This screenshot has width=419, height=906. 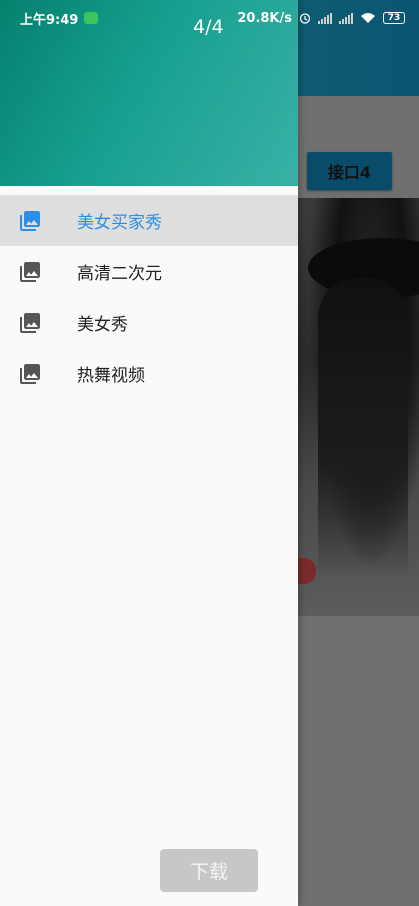 What do you see at coordinates (209, 870) in the screenshot?
I see `download-button: 下载` at bounding box center [209, 870].